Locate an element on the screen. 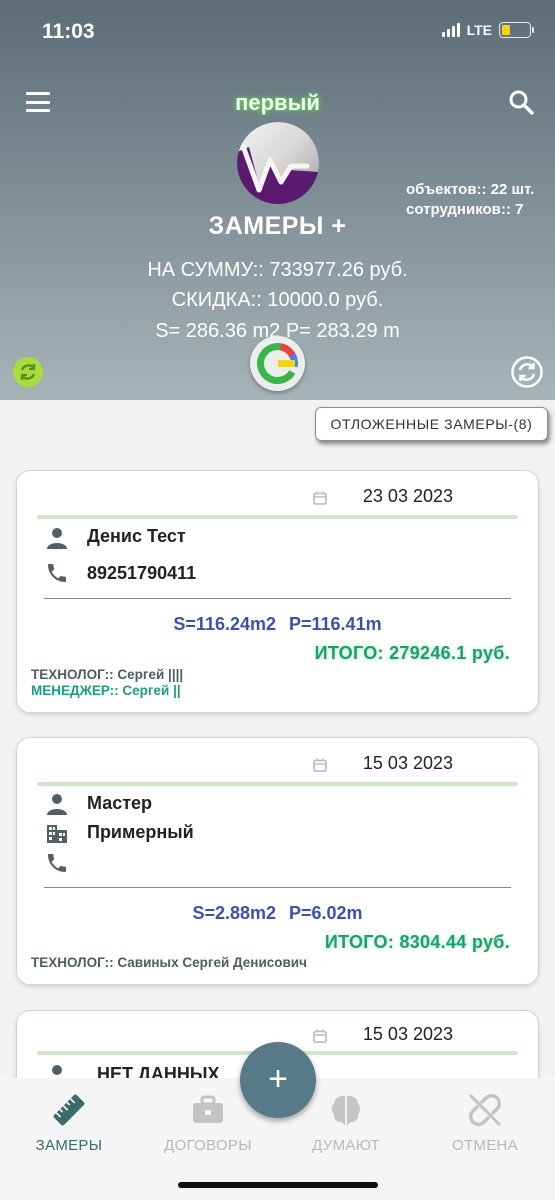 The height and width of the screenshot is (1200, 555). deferred-measurements-button: ОТЛОЖЕННЫЕ ЗАМЕРЫ-(8) is located at coordinates (431, 424).